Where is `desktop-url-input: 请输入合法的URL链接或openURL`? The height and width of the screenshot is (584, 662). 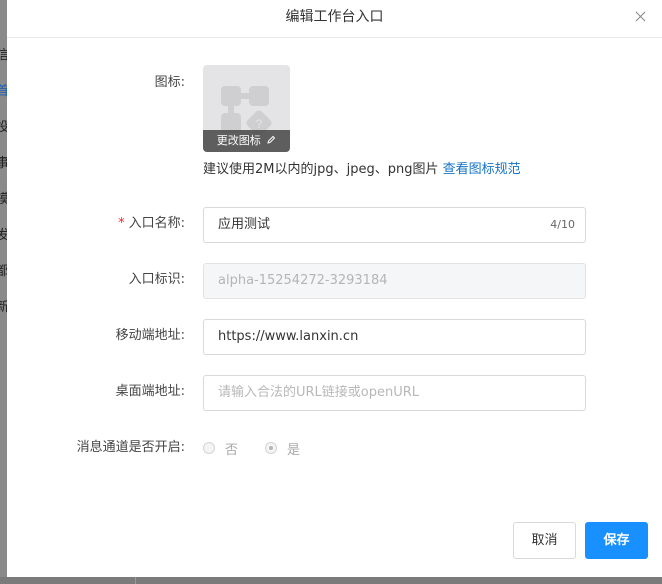
desktop-url-input: 请输入合法的URL链接或openURL is located at coordinates (394, 393).